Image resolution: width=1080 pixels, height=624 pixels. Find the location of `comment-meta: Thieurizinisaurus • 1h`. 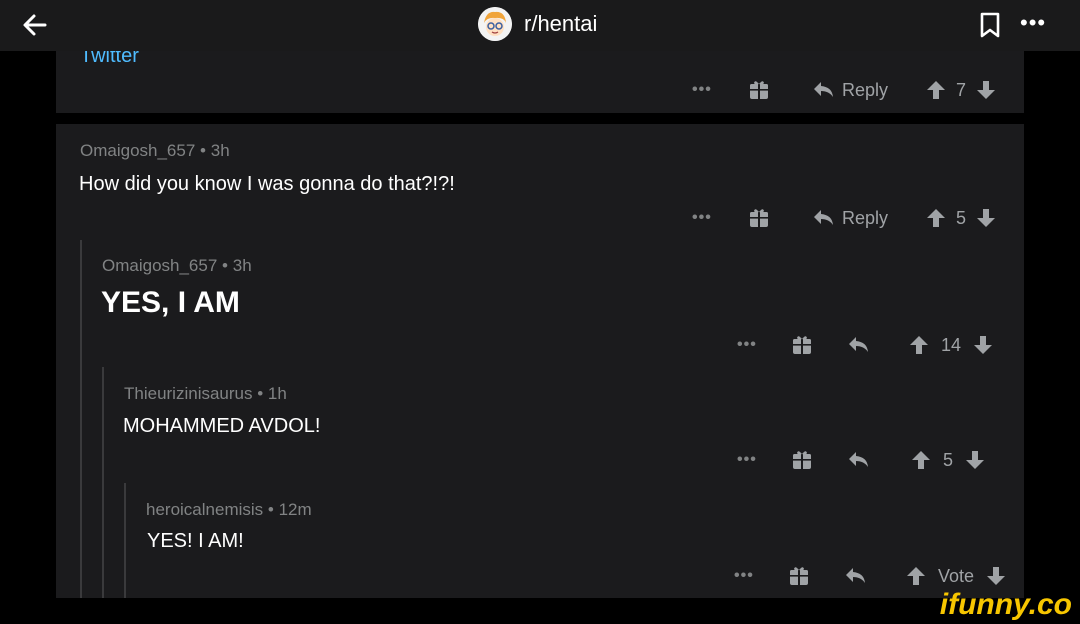

comment-meta: Thieurizinisaurus • 1h is located at coordinates (205, 393).